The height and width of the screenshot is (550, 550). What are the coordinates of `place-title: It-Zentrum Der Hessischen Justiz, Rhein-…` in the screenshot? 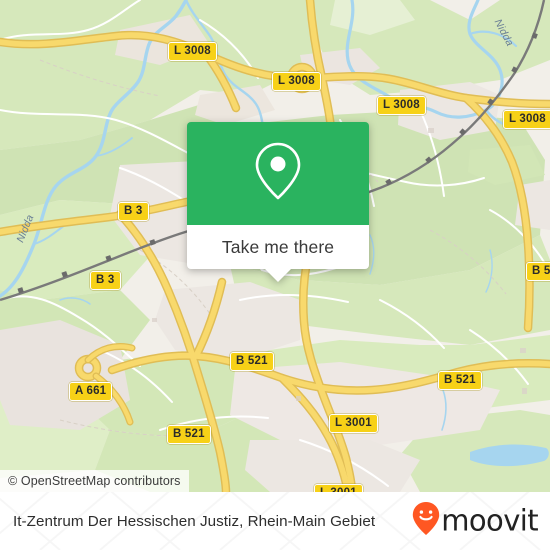 It's located at (194, 521).